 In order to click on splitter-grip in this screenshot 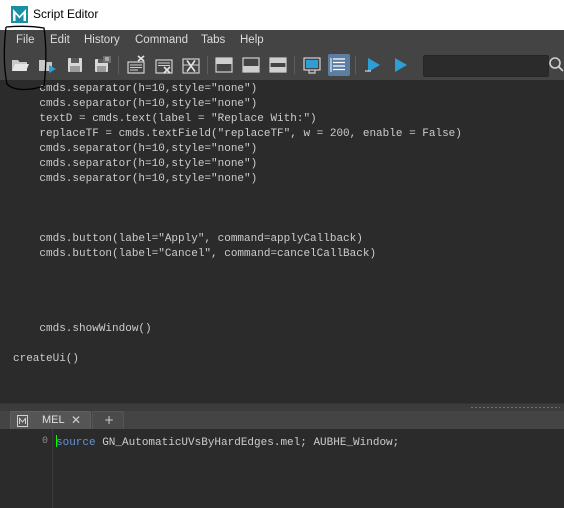, I will do `click(515, 407)`.